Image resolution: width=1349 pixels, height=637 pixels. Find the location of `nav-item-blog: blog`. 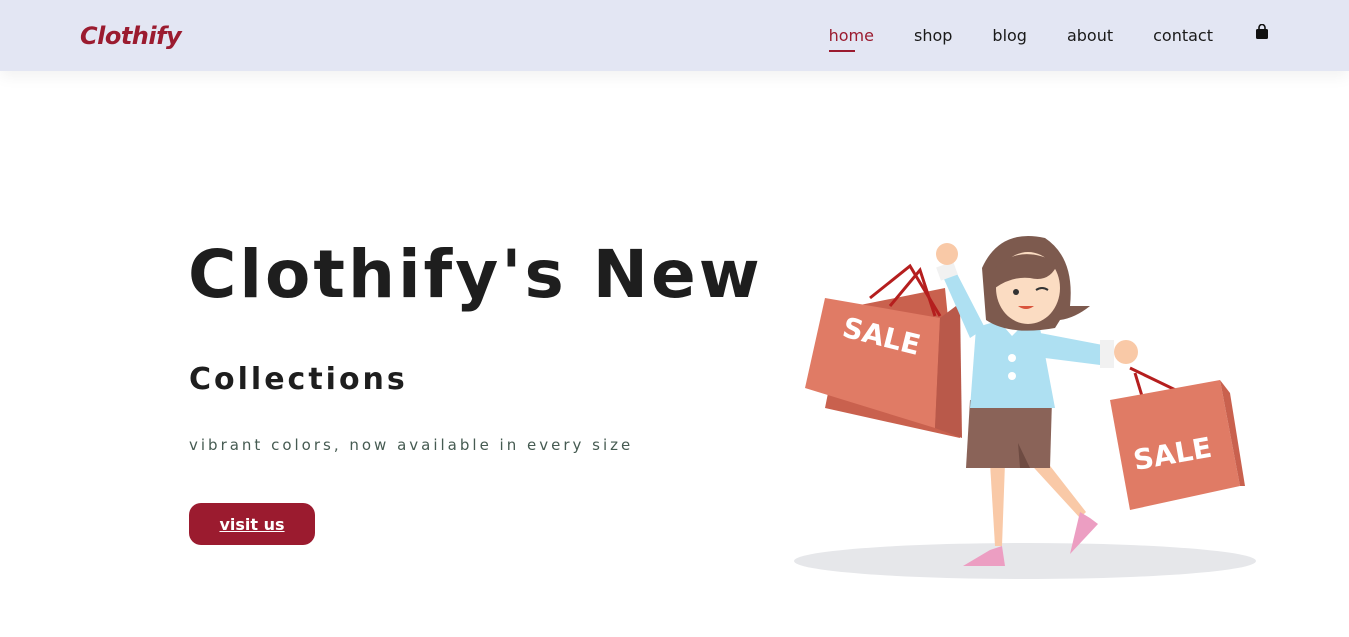

nav-item-blog: blog is located at coordinates (1009, 35).